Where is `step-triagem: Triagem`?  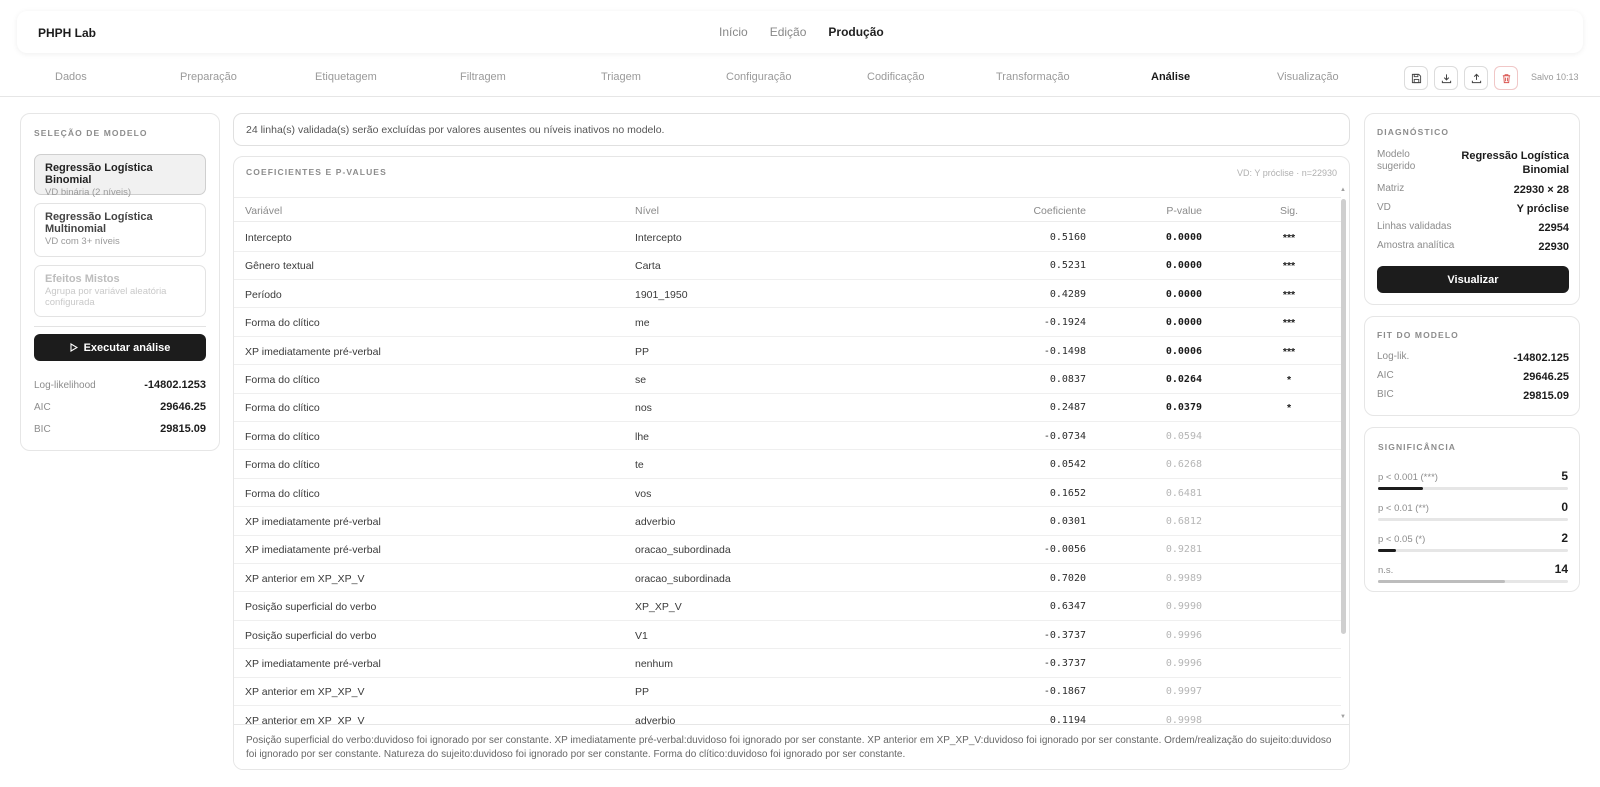
step-triagem: Triagem is located at coordinates (621, 77).